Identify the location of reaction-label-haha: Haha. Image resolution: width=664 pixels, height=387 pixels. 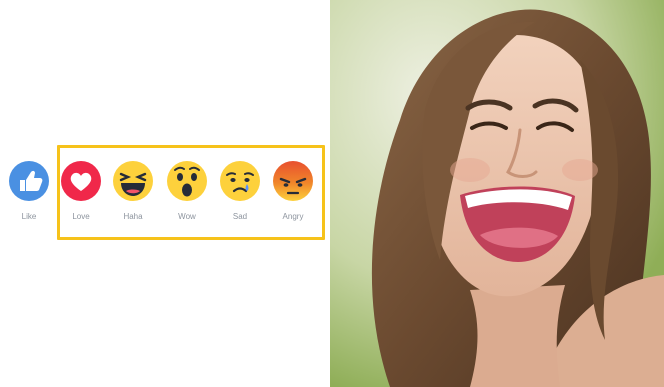
(133, 216).